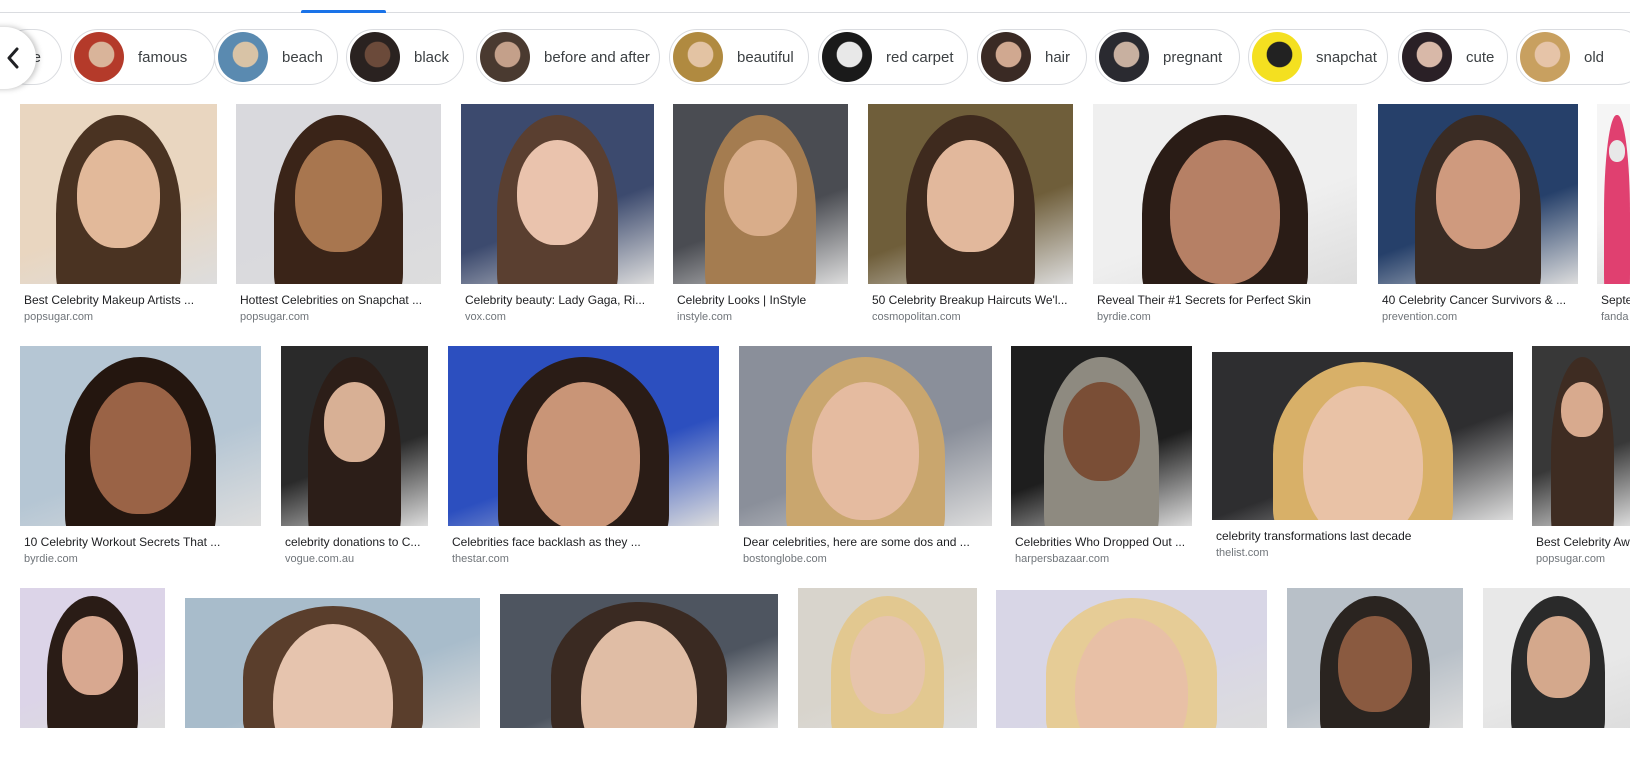 This screenshot has height=772, width=1630. I want to click on image-result: Septe fanda, so click(1613, 216).